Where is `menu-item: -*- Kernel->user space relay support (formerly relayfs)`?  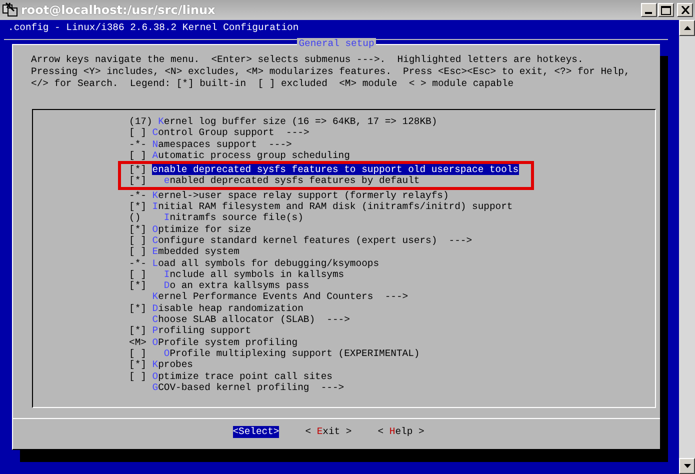 menu-item: -*- Kernel->user space relay support (formerly relayfs) is located at coordinates (289, 196).